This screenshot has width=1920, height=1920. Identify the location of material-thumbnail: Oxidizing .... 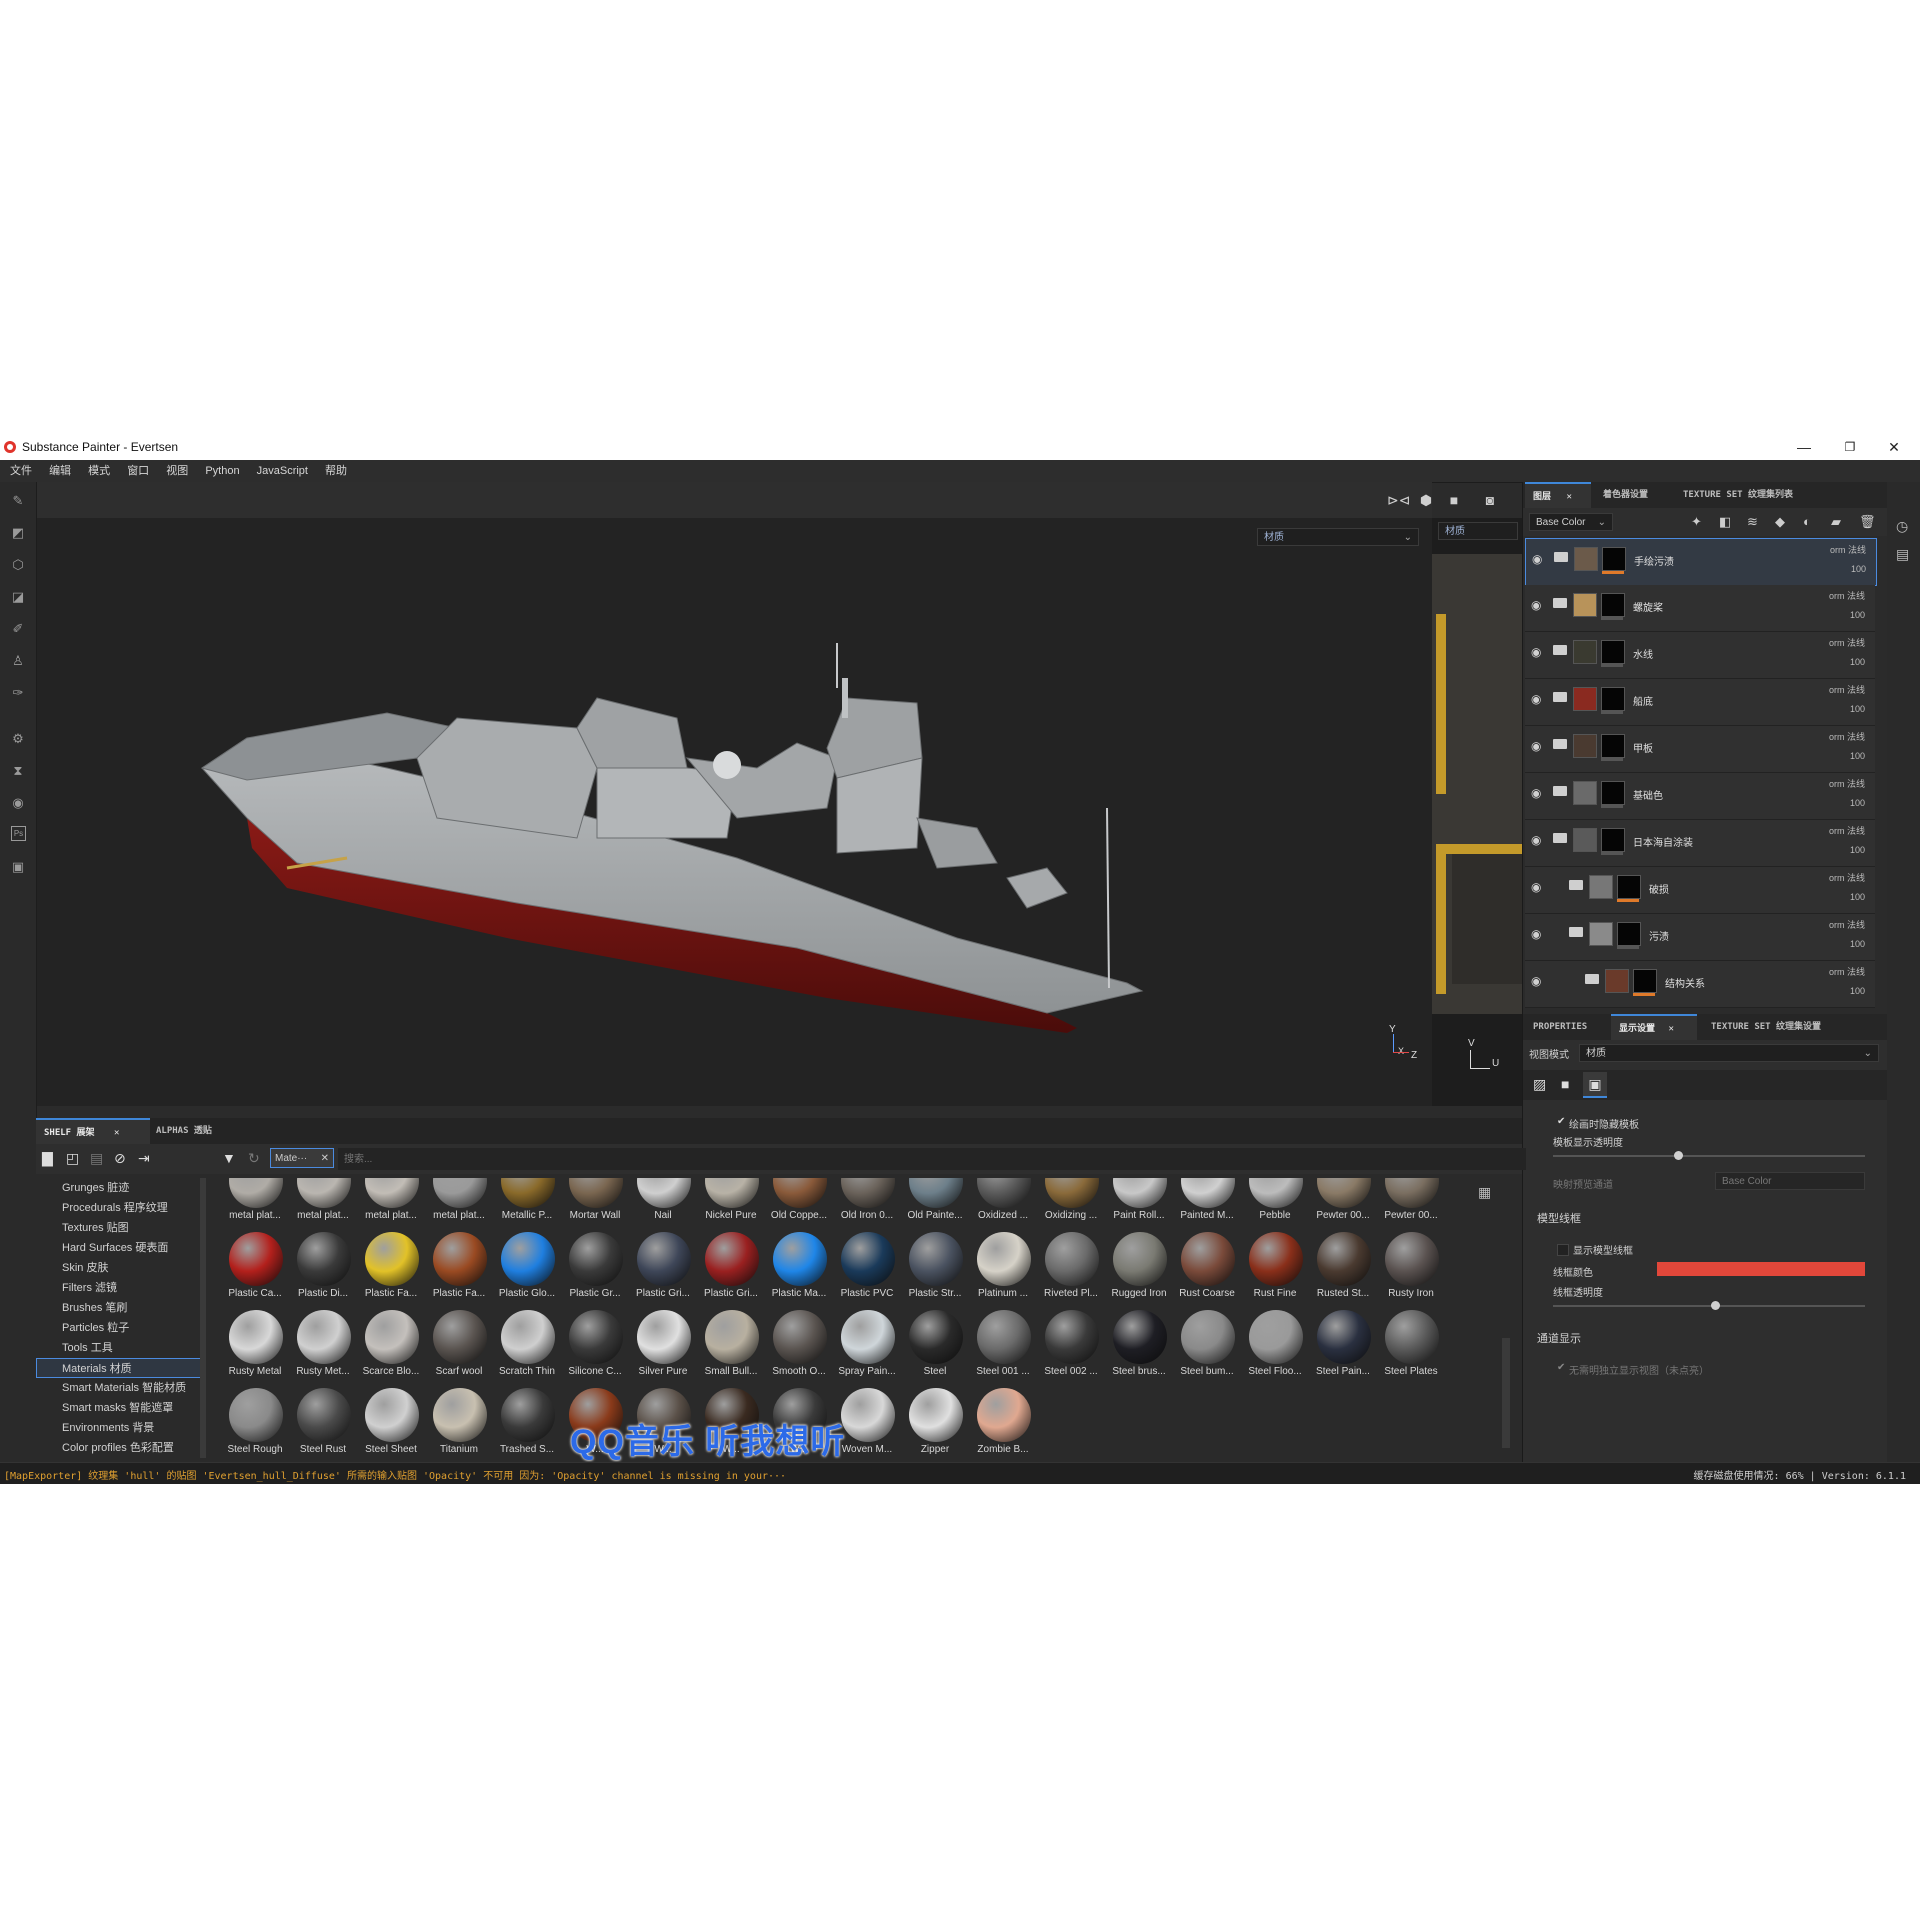
(1071, 1205).